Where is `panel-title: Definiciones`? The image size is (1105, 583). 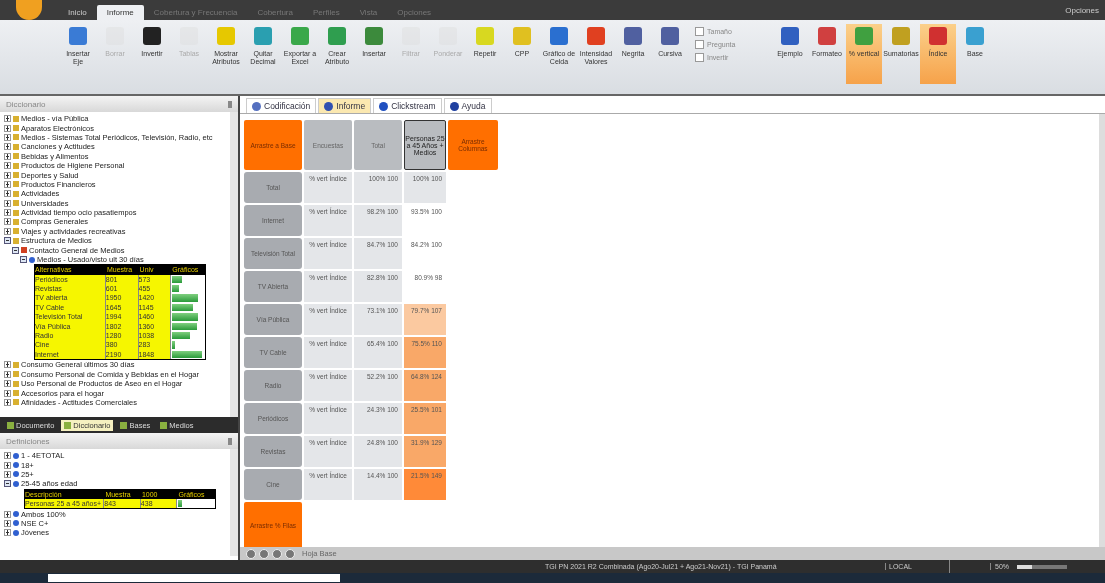
panel-title: Definiciones is located at coordinates (28, 441).